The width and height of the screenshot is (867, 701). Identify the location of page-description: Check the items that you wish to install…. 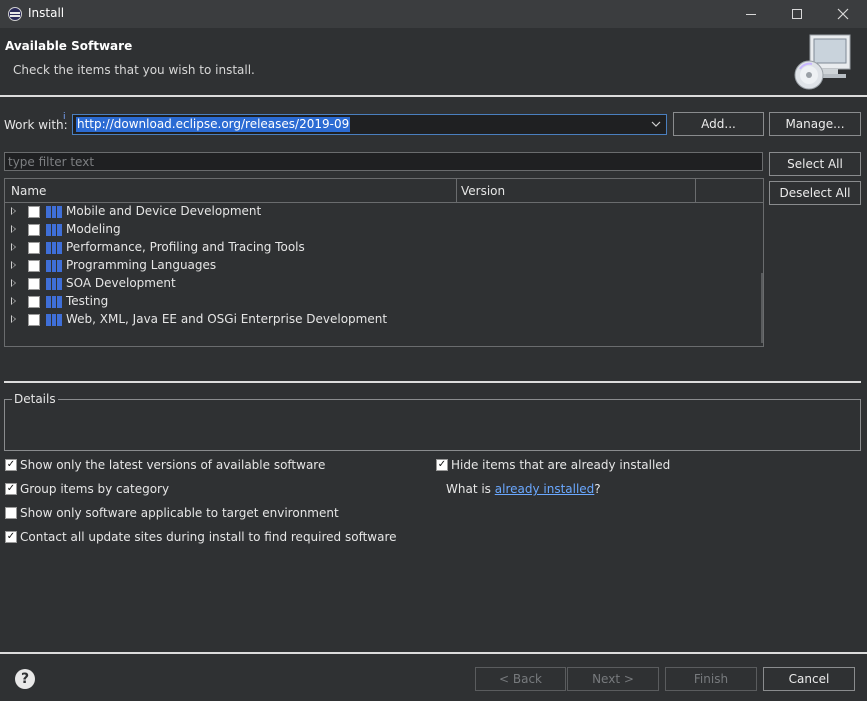
(134, 70).